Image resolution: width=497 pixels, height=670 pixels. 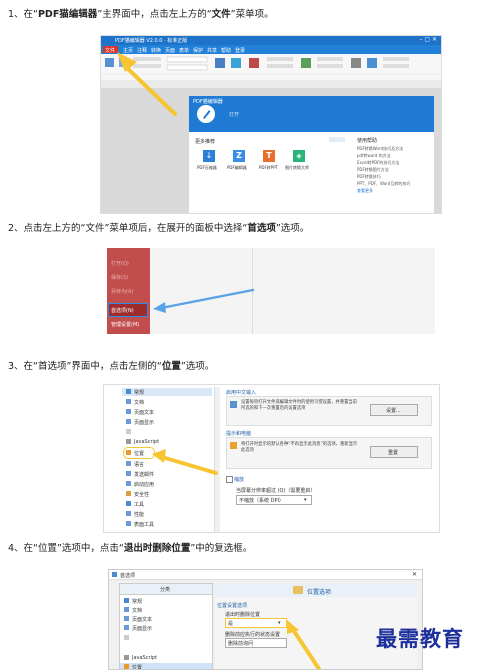 I want to click on step-3-bold: 位置, so click(x=171, y=366).